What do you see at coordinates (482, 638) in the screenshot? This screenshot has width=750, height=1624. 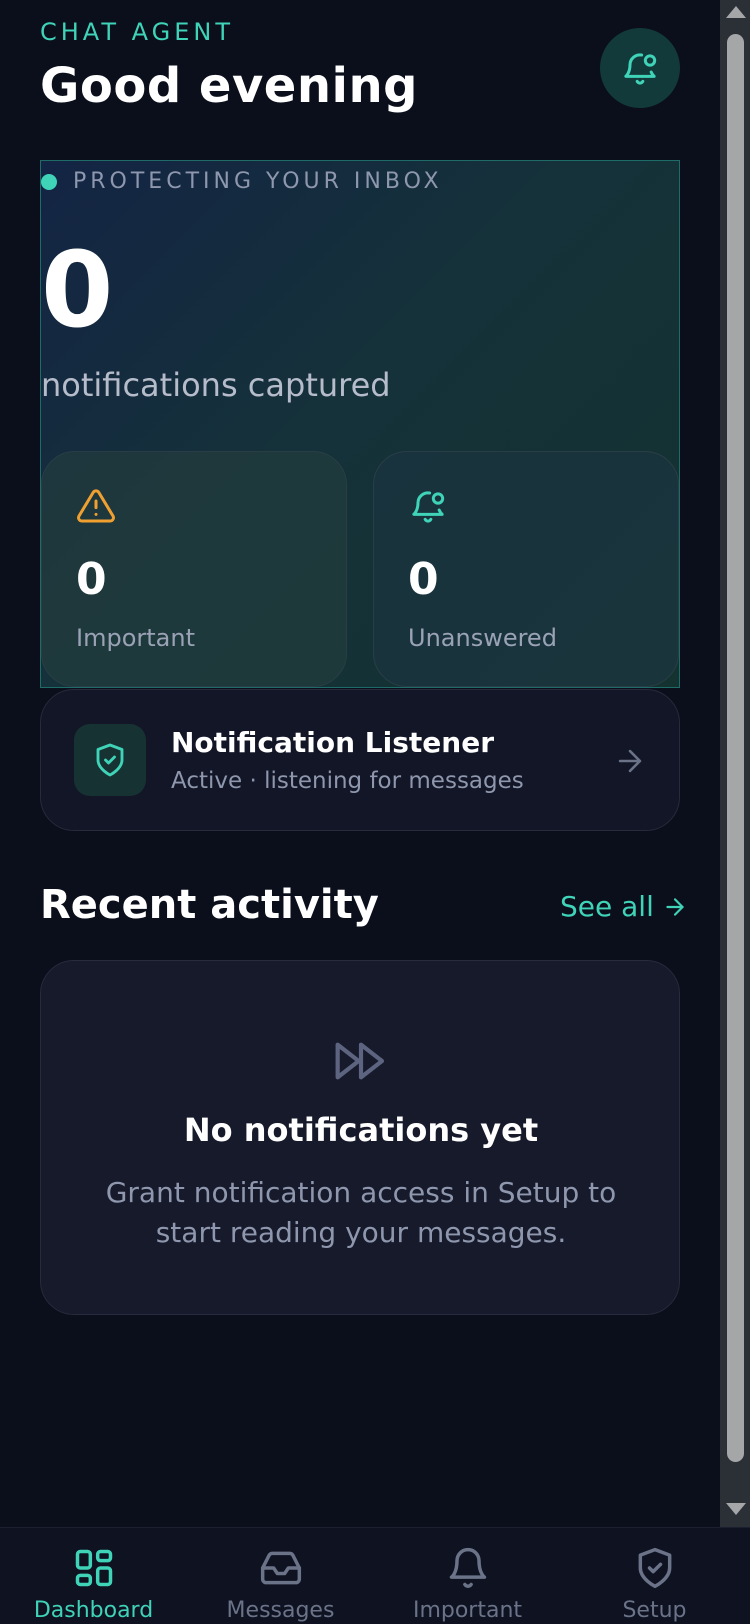 I see `unanswered-label: Unanswered` at bounding box center [482, 638].